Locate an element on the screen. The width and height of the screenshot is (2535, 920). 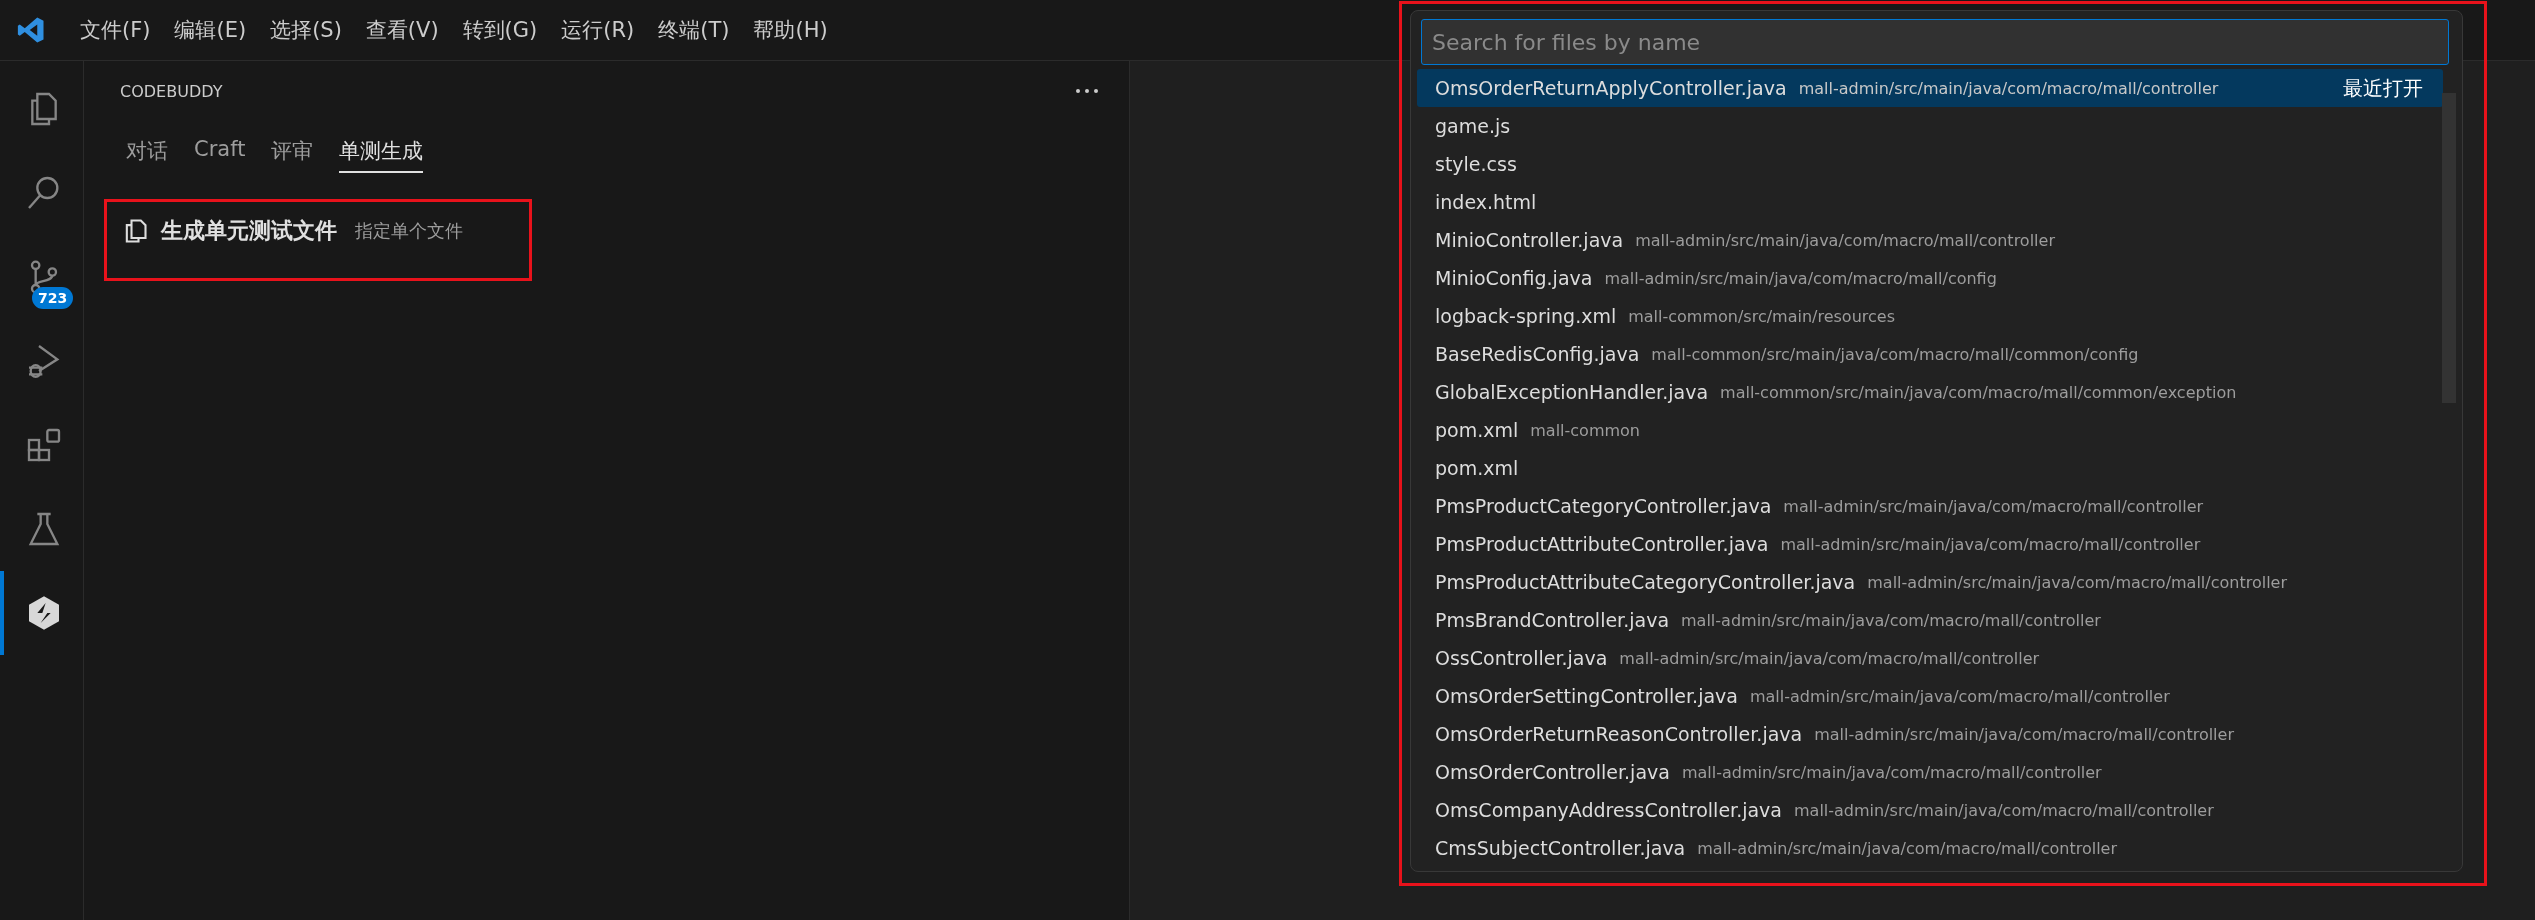
file-result: style.css is located at coordinates (1930, 164).